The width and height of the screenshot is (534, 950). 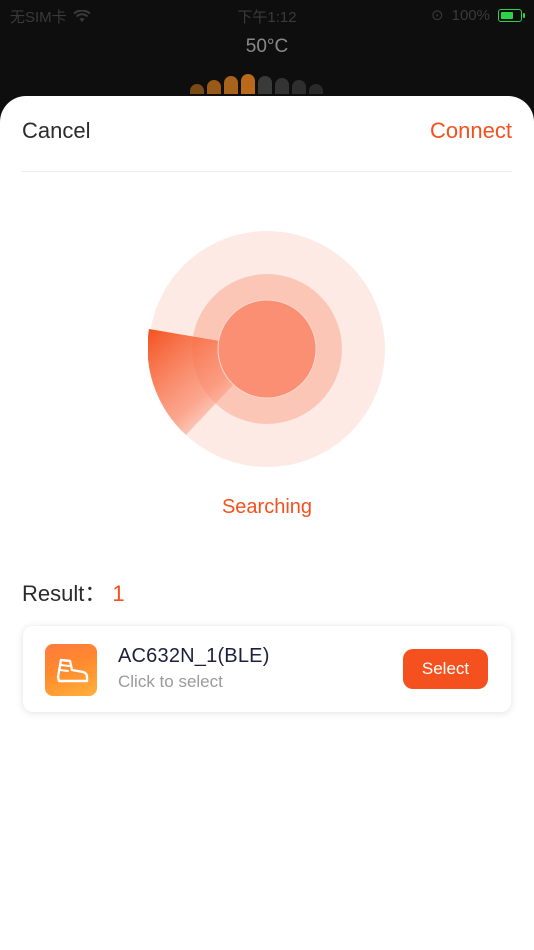 What do you see at coordinates (267, 171) in the screenshot?
I see `header-divider` at bounding box center [267, 171].